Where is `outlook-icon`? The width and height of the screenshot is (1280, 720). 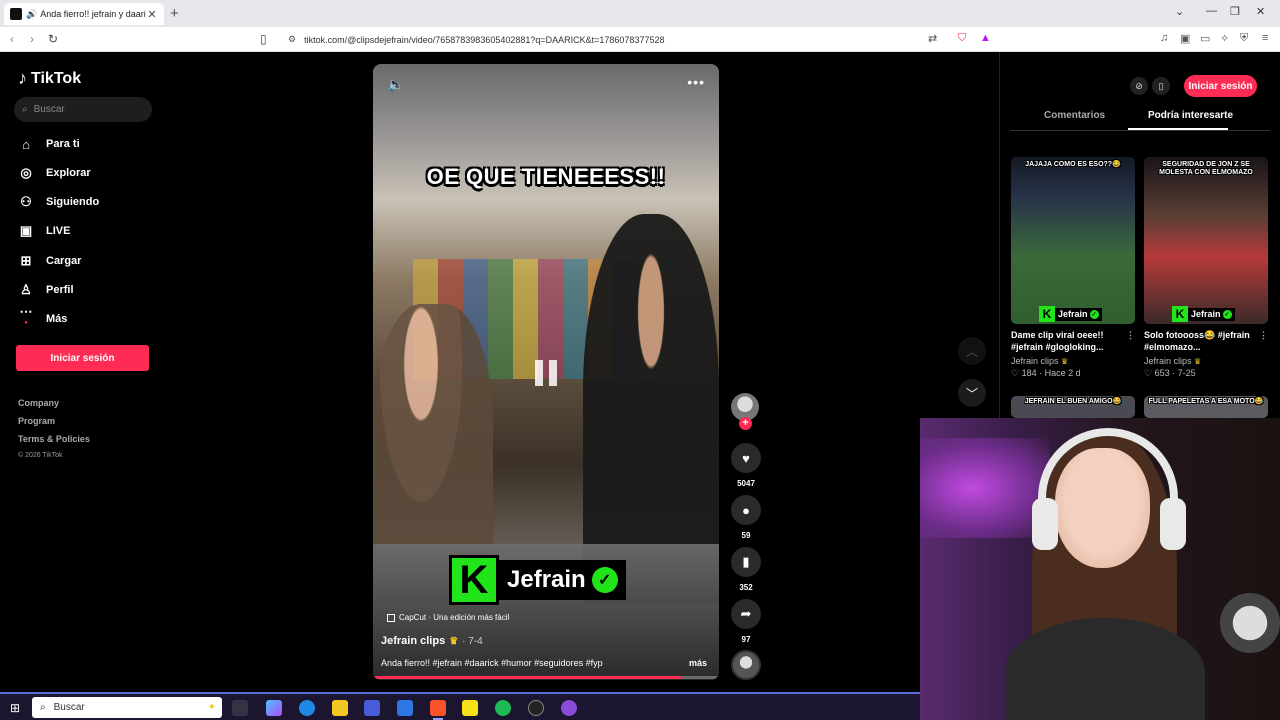 outlook-icon is located at coordinates (405, 708).